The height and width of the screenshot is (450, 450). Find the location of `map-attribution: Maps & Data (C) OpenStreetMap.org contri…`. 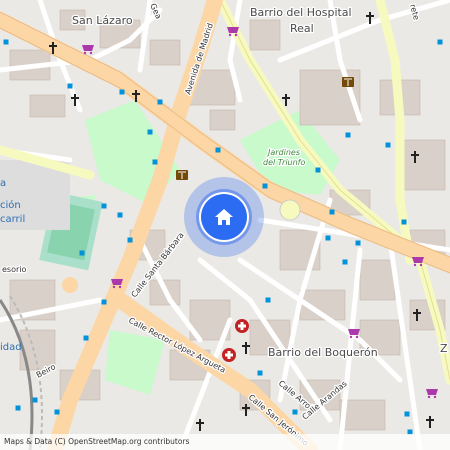

map-attribution: Maps & Data (C) OpenStreetMap.org contri… is located at coordinates (225, 442).